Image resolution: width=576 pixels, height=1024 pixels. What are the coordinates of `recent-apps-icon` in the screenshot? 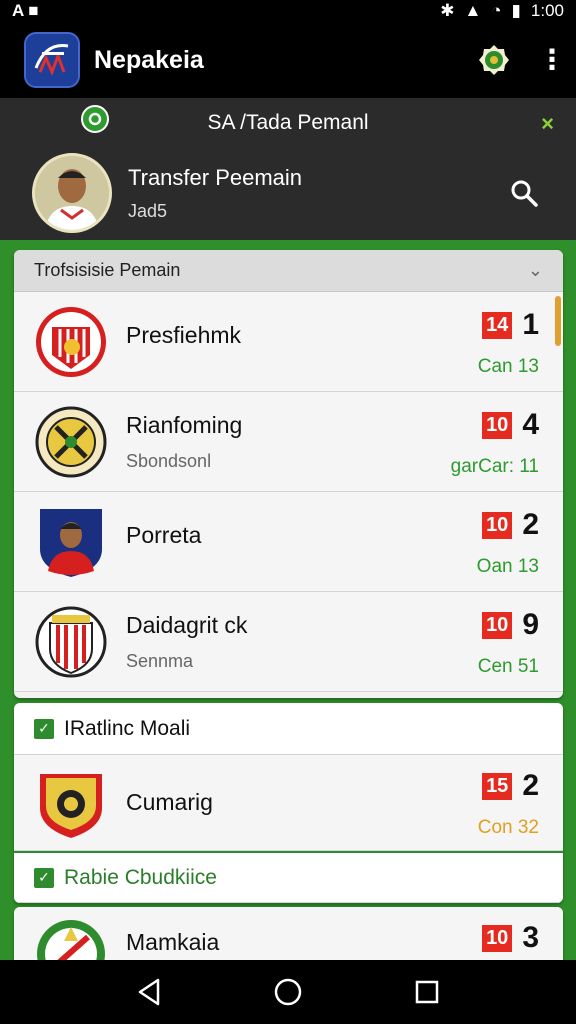 It's located at (427, 992).